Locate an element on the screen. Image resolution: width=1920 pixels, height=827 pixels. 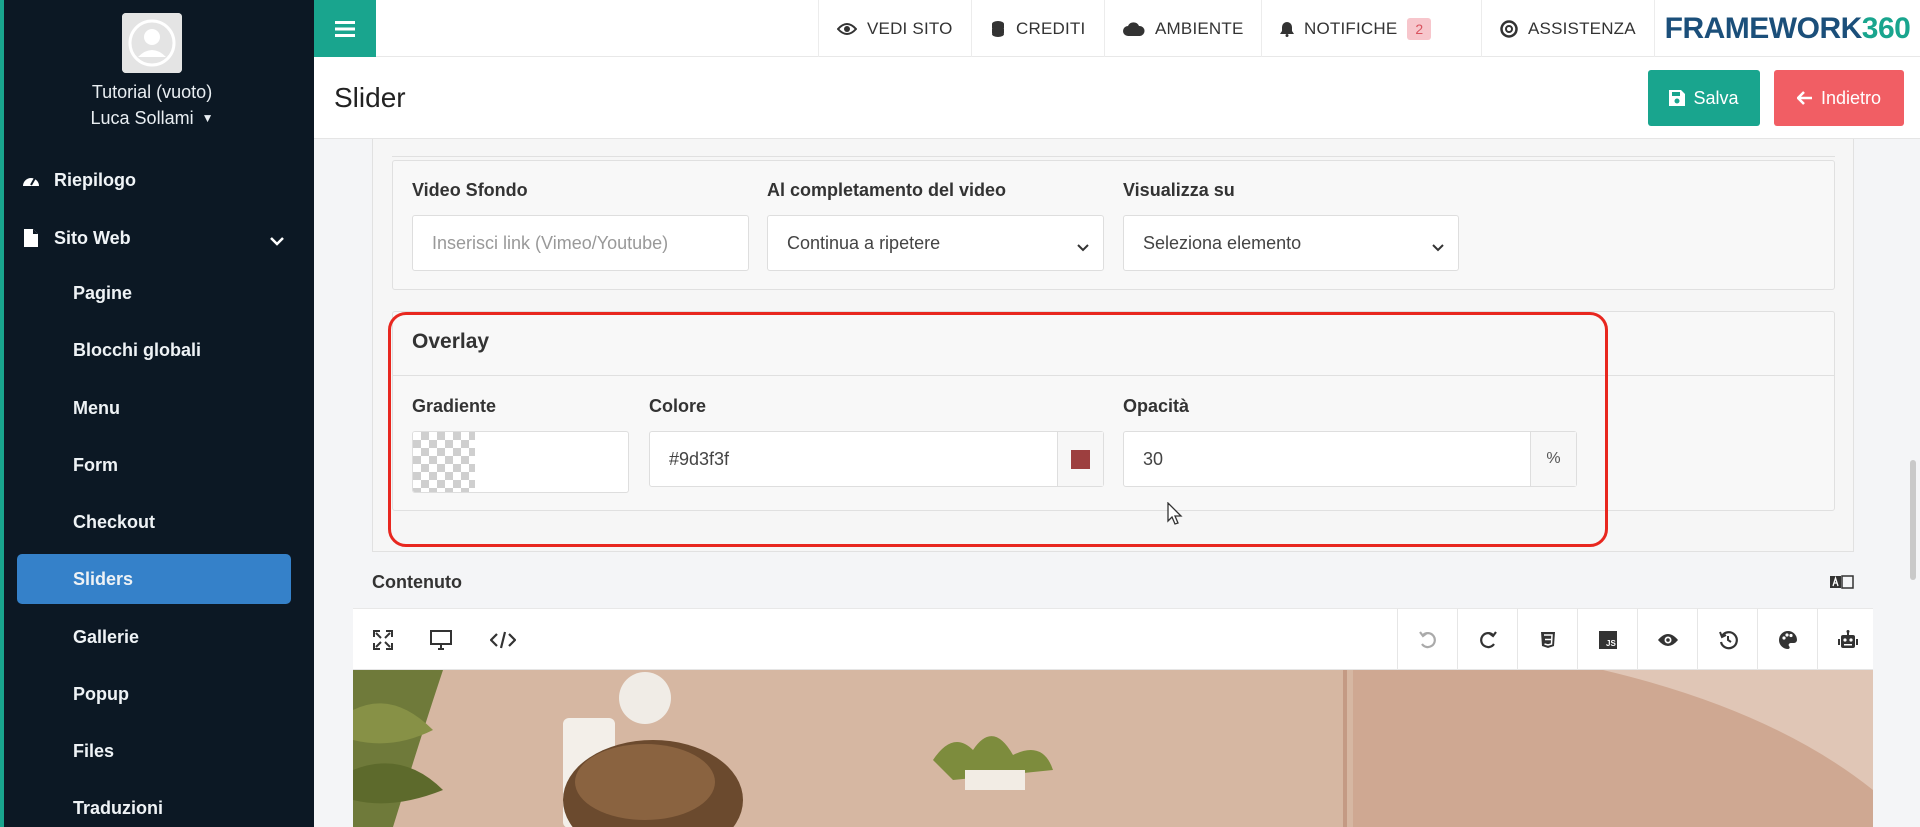
css-button is located at coordinates (1547, 640).